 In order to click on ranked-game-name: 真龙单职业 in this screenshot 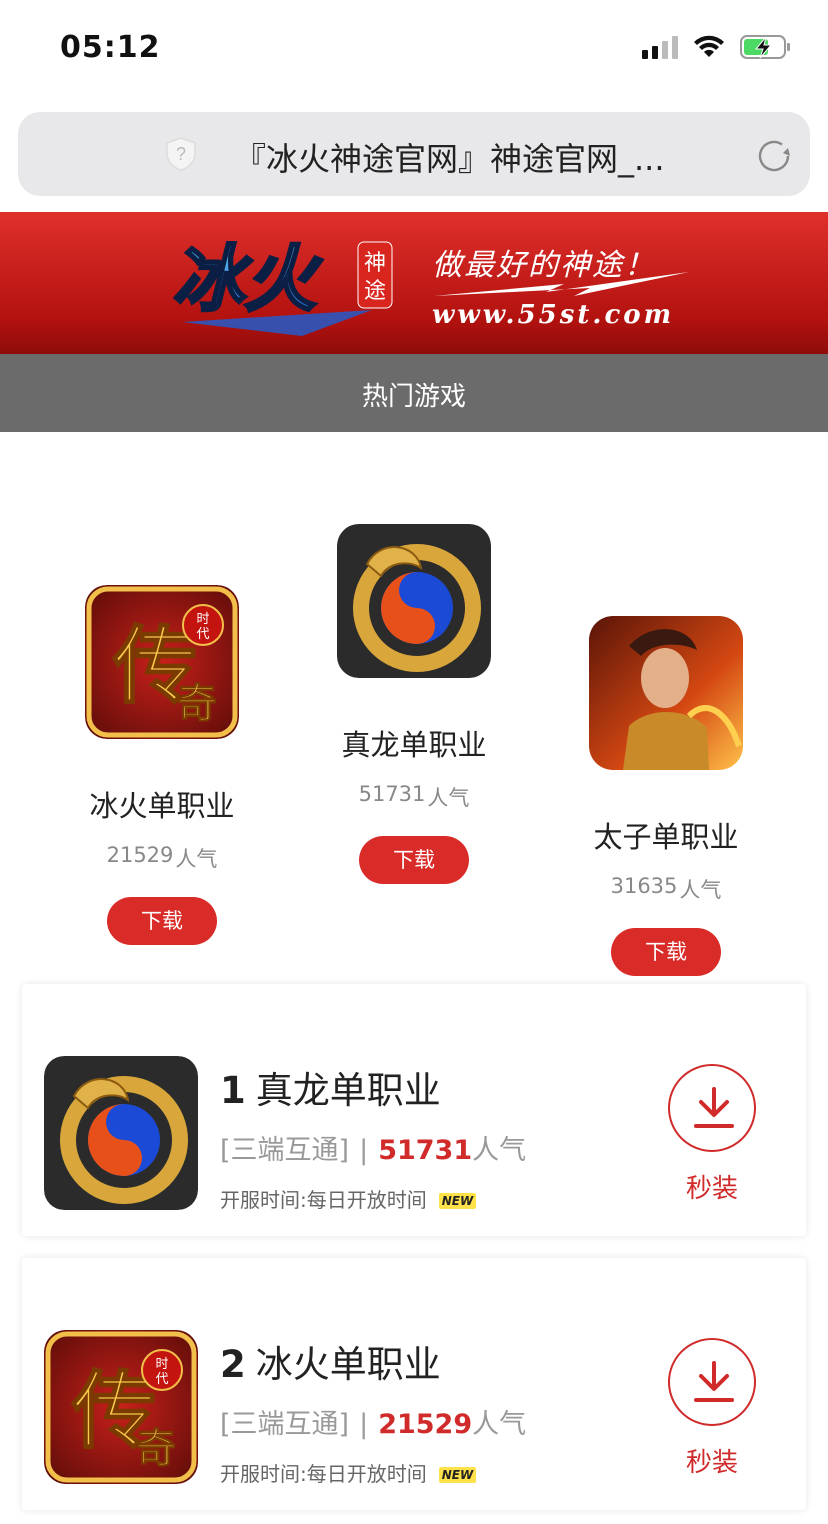, I will do `click(348, 1090)`.